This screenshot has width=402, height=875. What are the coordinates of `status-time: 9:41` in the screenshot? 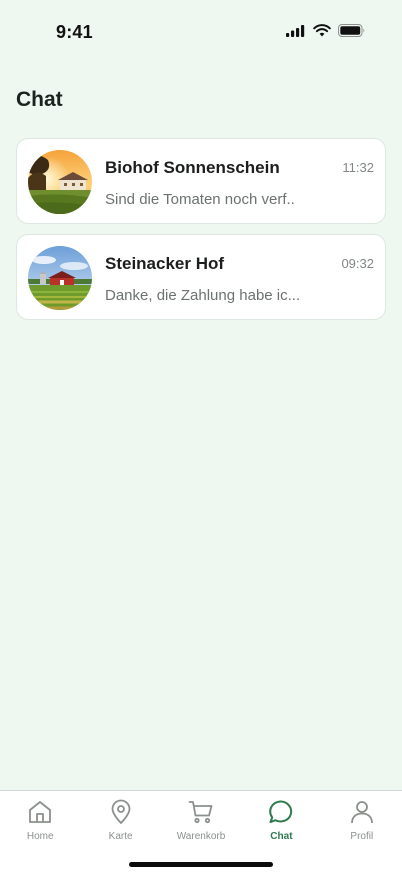 It's located at (74, 32).